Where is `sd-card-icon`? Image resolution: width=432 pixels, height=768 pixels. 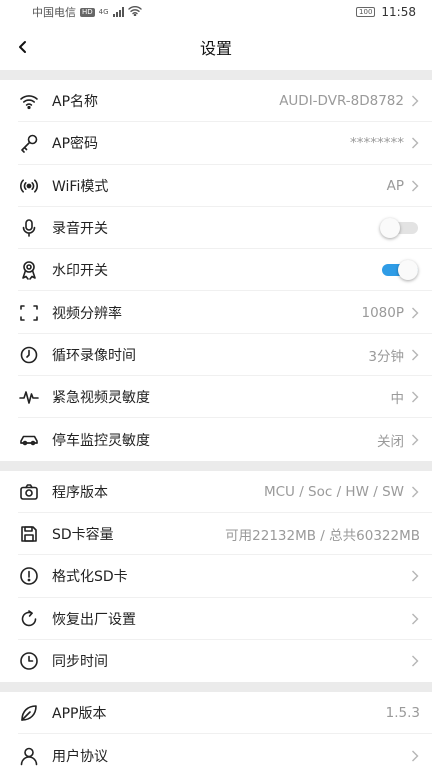 sd-card-icon is located at coordinates (29, 534).